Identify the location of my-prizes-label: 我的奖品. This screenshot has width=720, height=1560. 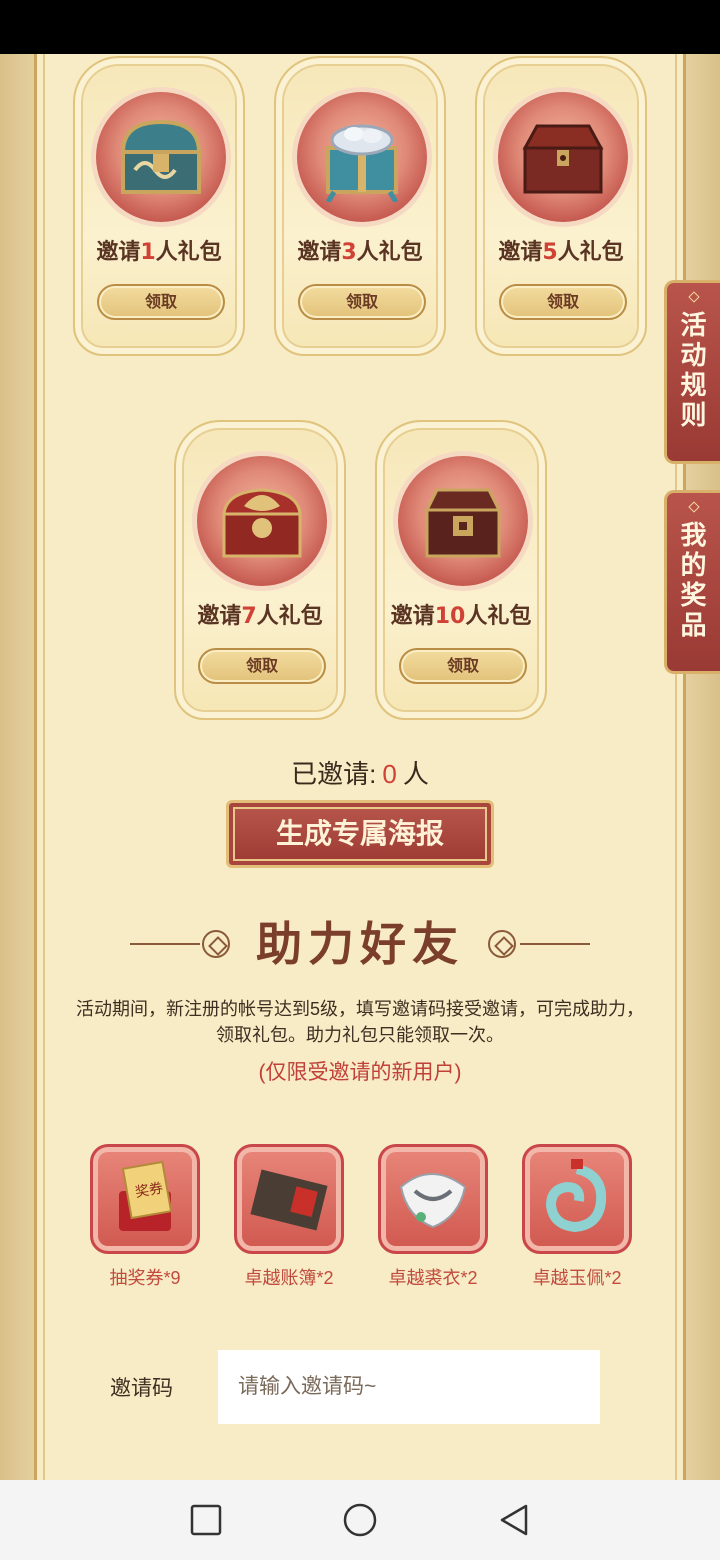
(693, 581).